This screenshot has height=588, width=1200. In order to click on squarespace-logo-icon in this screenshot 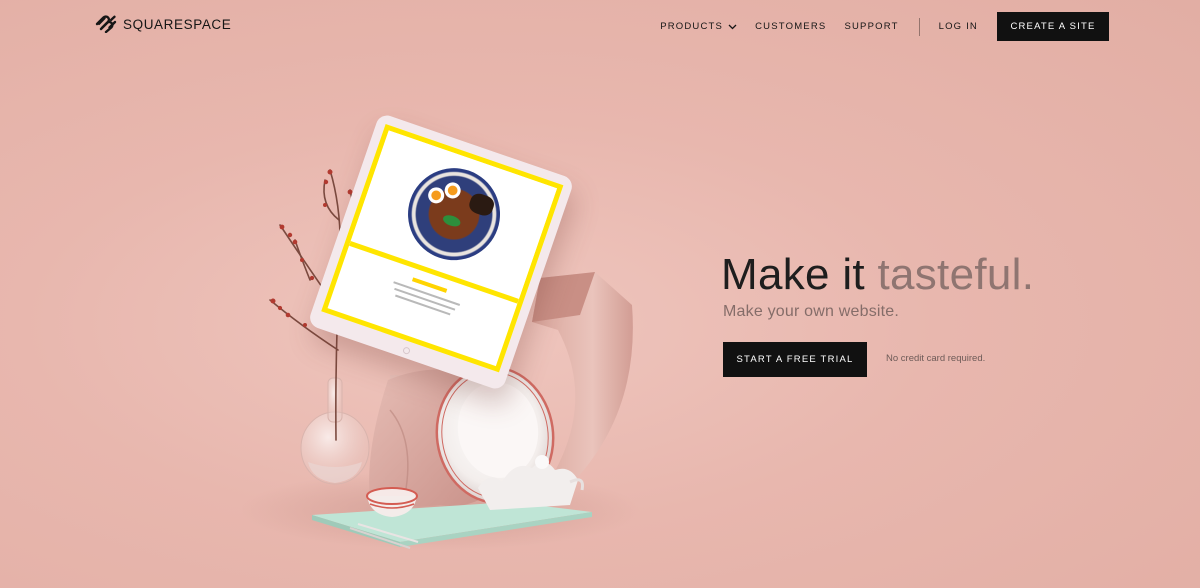, I will do `click(106, 24)`.